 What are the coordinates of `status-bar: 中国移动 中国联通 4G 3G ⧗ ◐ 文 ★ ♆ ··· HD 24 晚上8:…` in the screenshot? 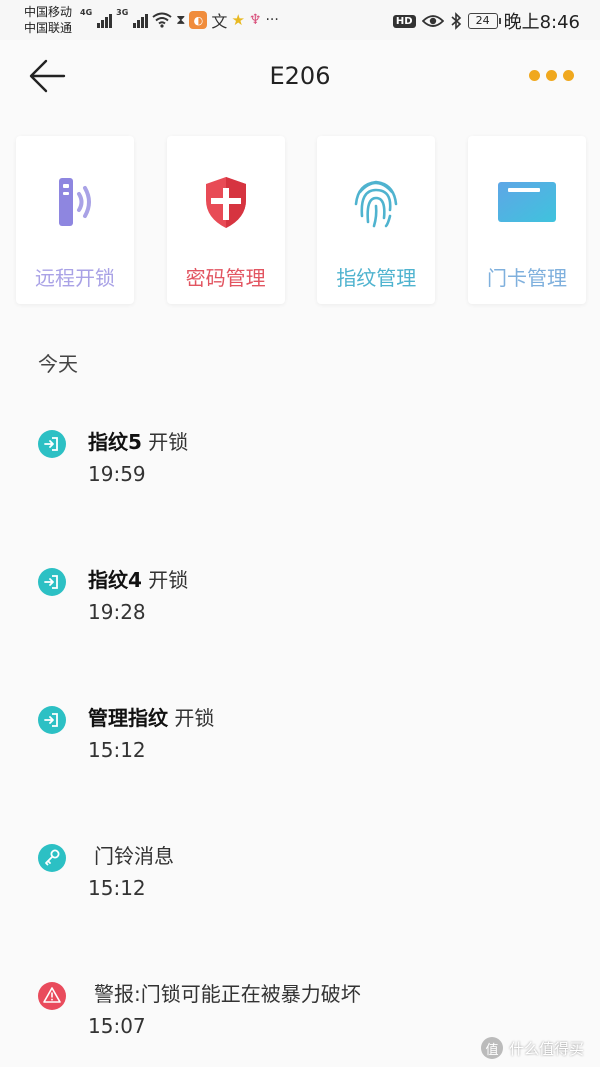 It's located at (300, 20).